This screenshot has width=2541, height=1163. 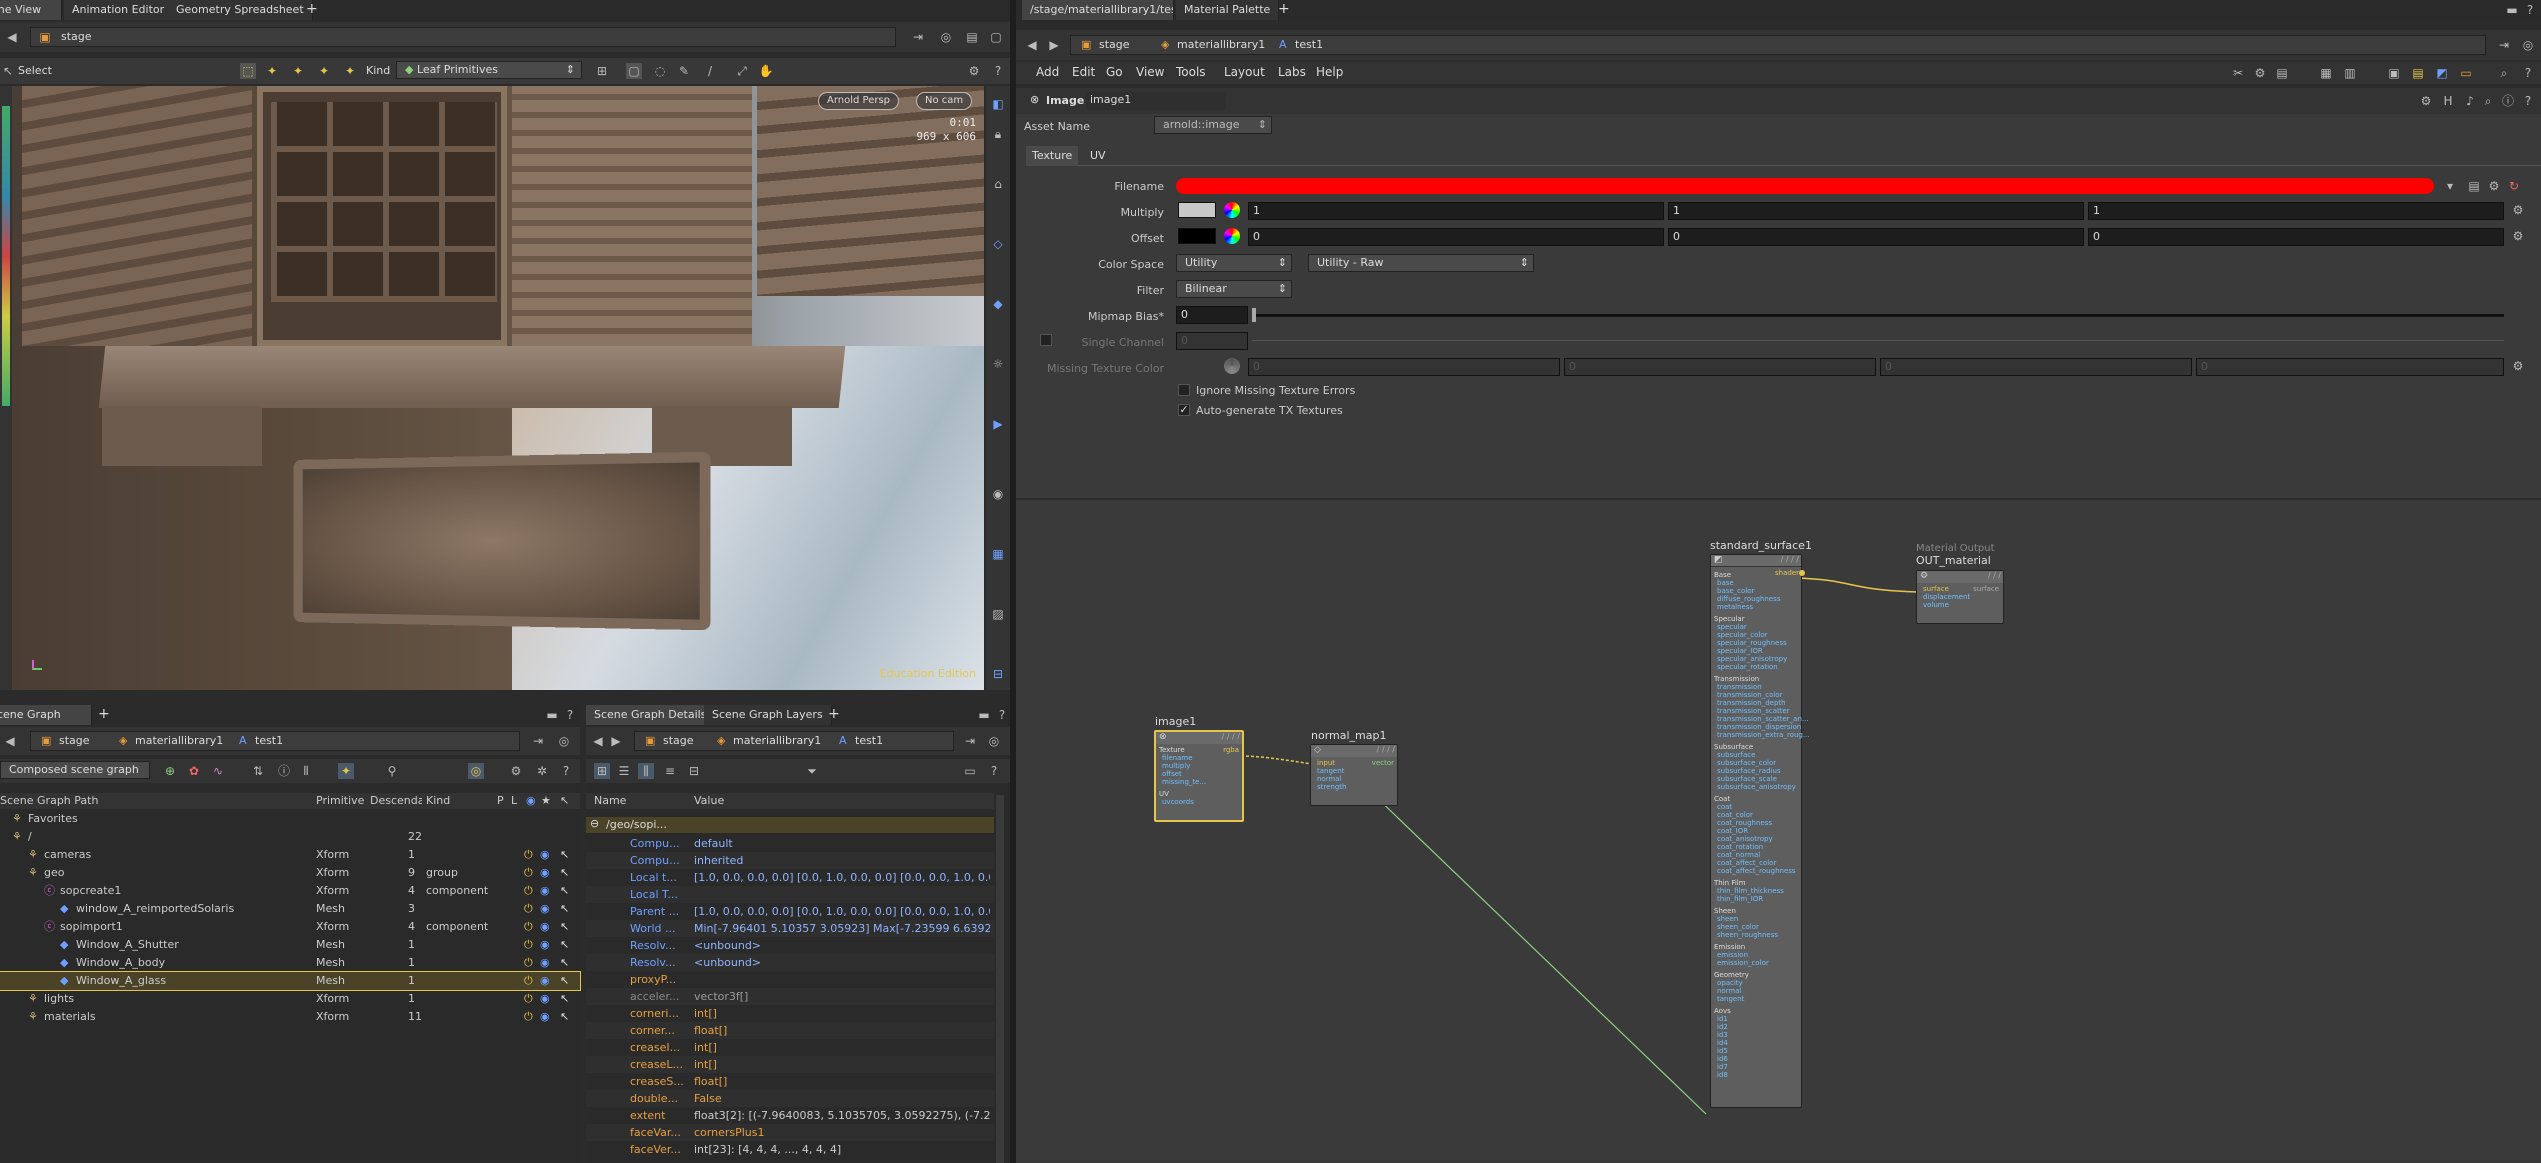 What do you see at coordinates (1234, 263) in the screenshot?
I see `color-space-family-dropdown: Utility ⇕` at bounding box center [1234, 263].